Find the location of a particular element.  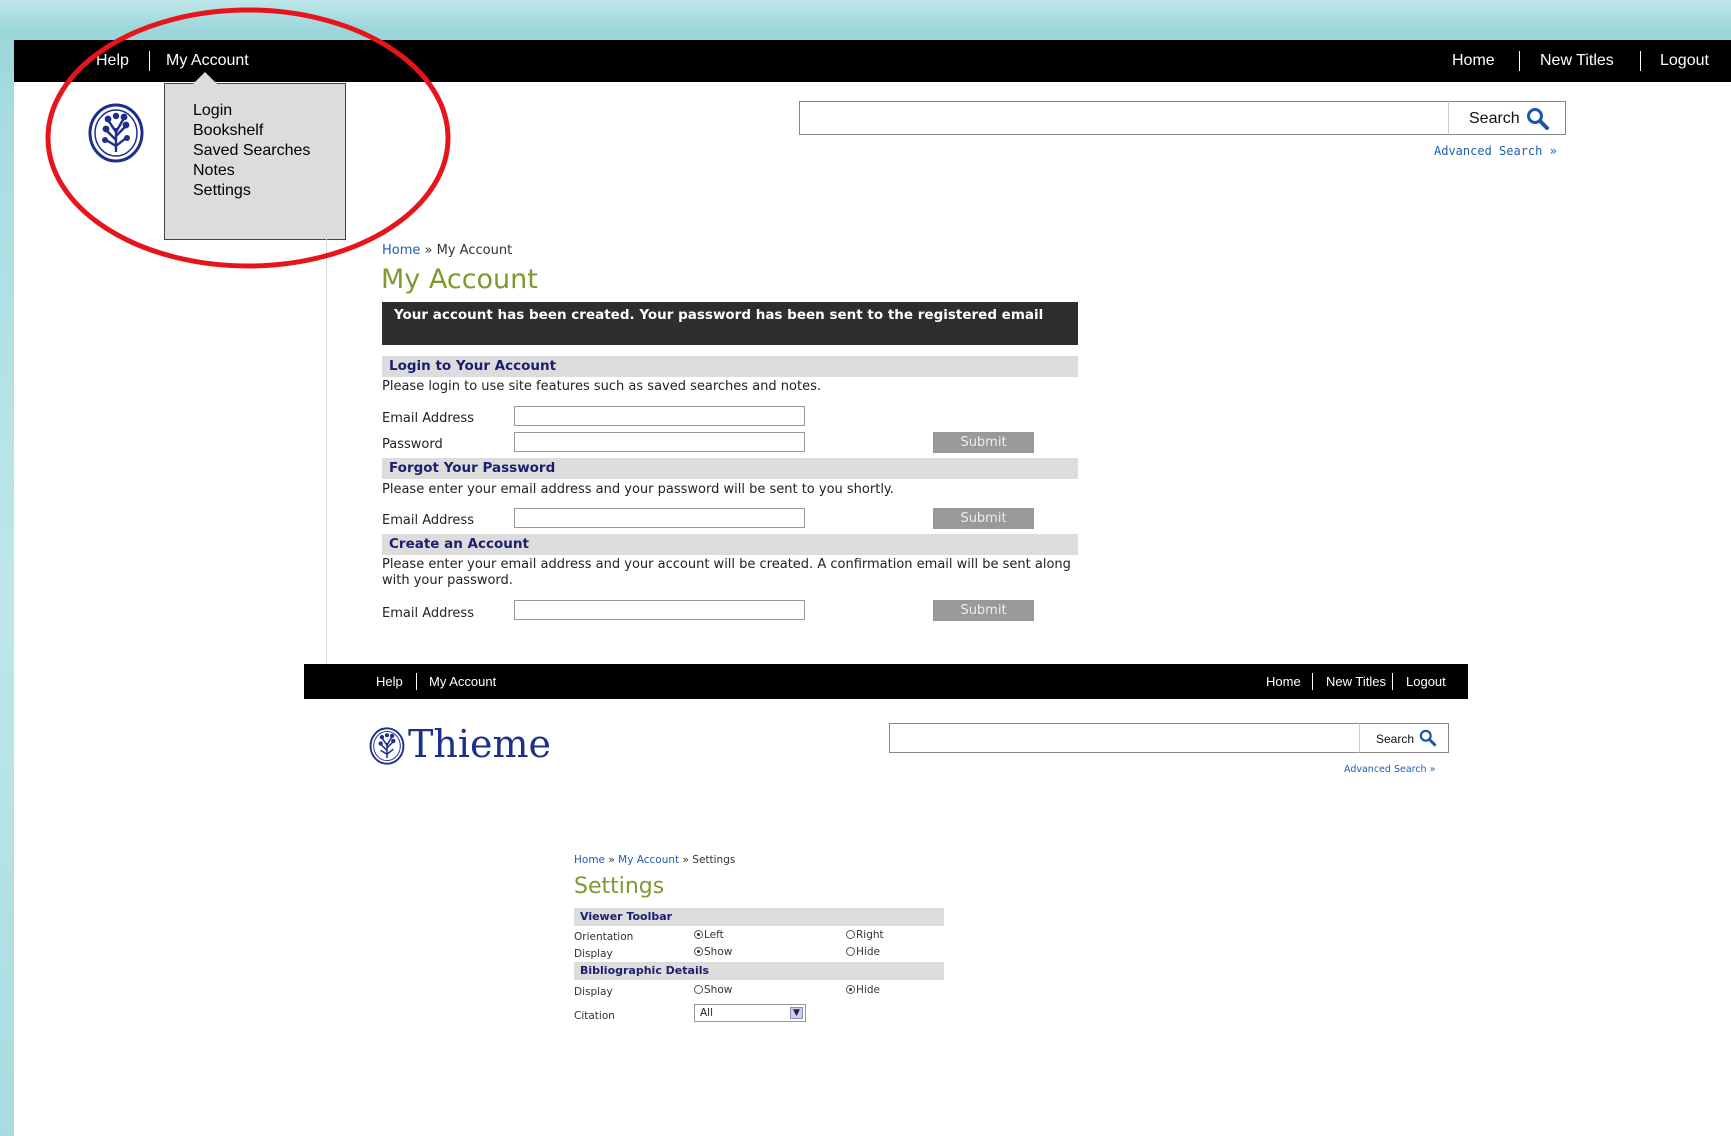

login-email-label: Email Address is located at coordinates (428, 418).